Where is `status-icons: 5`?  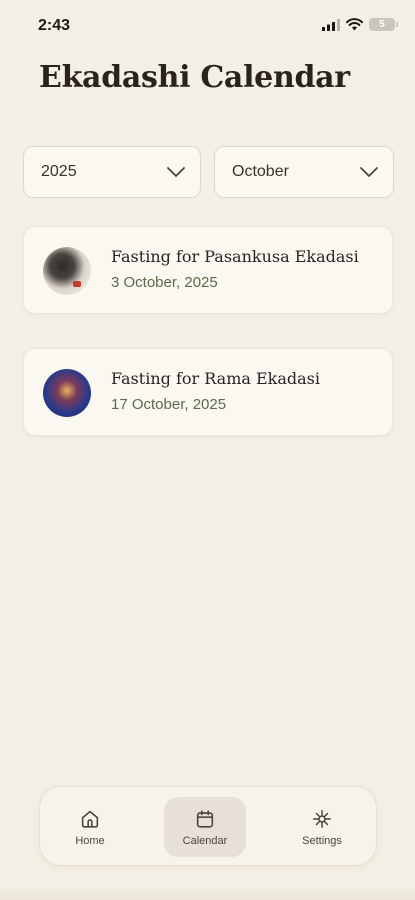 status-icons: 5 is located at coordinates (360, 24).